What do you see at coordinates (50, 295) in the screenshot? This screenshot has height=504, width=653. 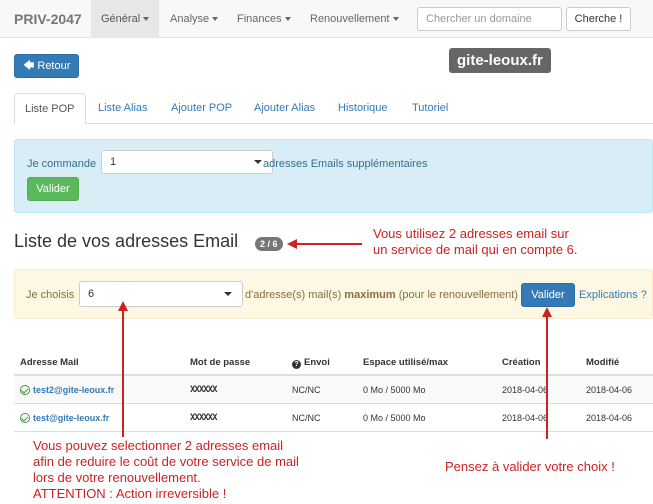 I see `choose-label: Je choisis` at bounding box center [50, 295].